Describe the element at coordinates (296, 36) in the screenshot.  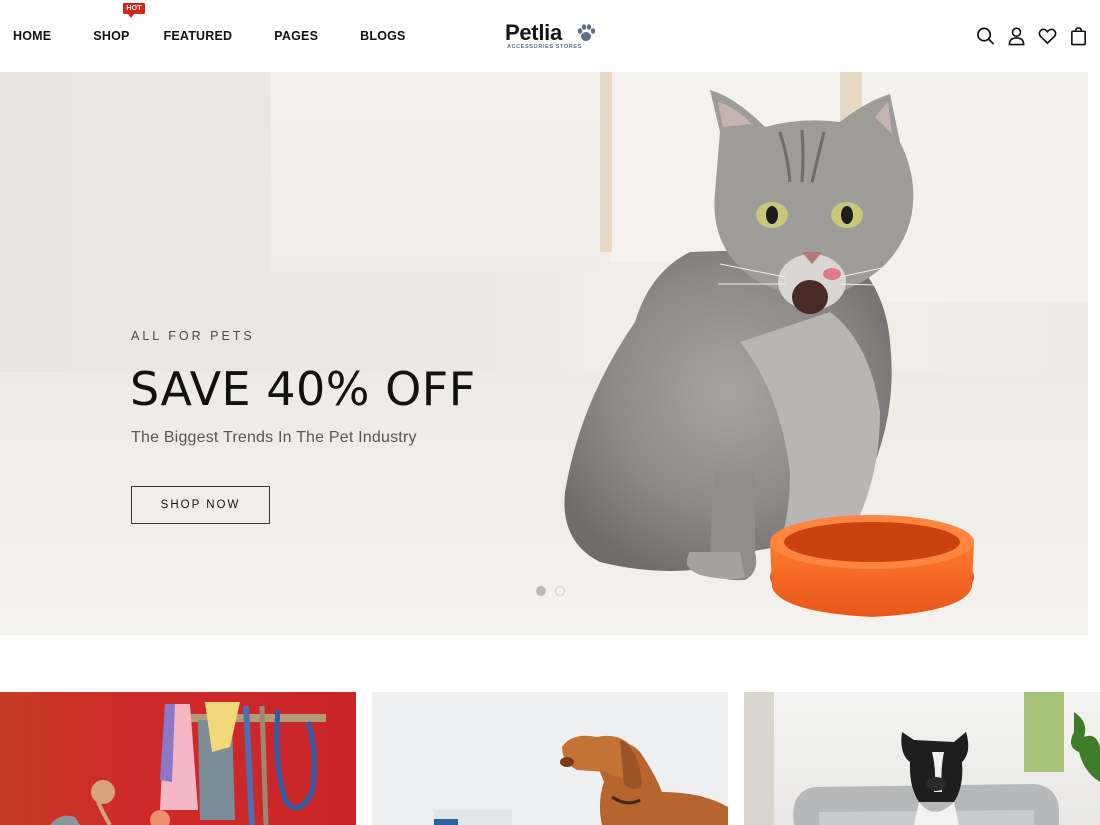
I see `nav-item-pages: PAGES` at that location.